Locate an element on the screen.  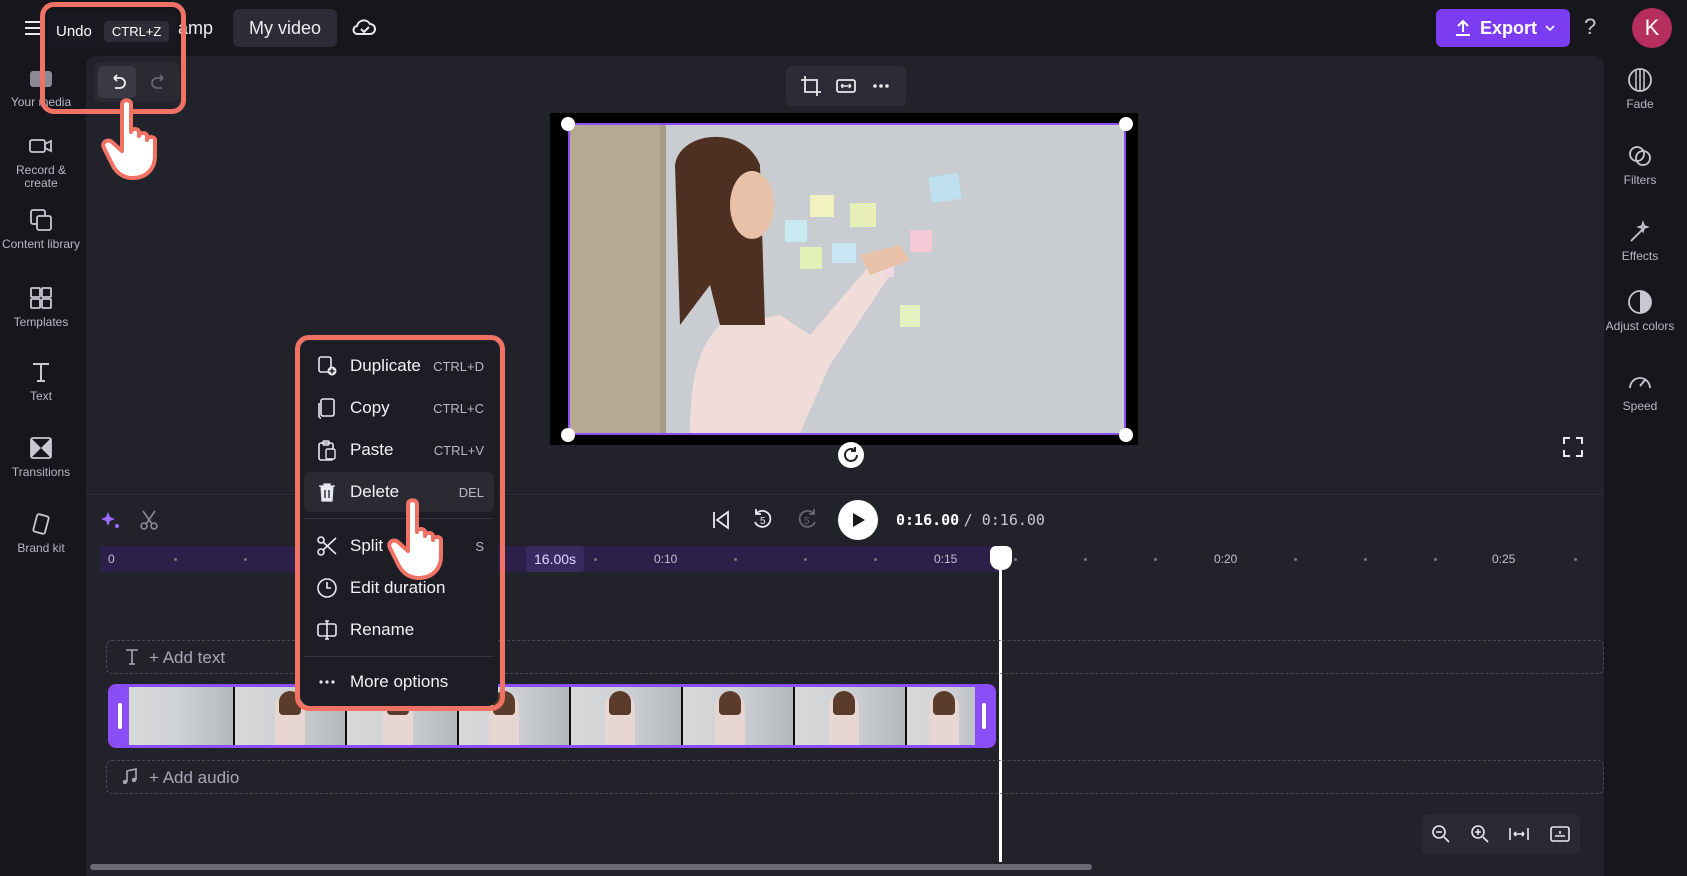
audio-track: + Add audio is located at coordinates (855, 777).